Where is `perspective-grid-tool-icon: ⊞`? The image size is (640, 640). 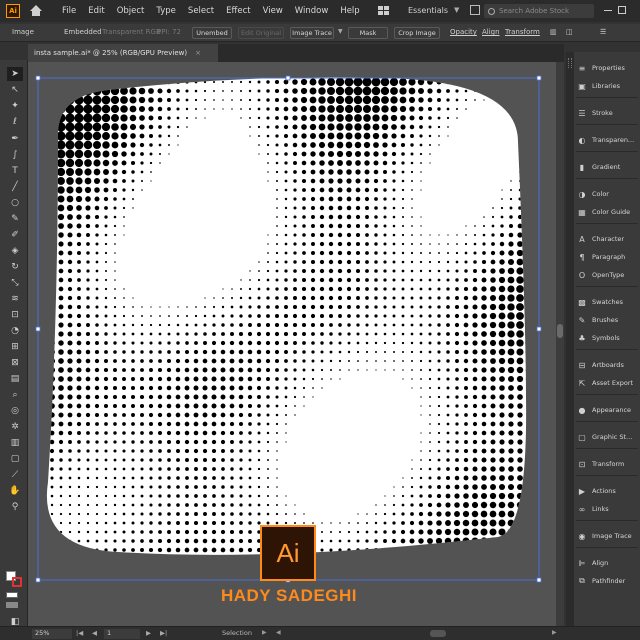 perspective-grid-tool-icon: ⊞ is located at coordinates (15, 347).